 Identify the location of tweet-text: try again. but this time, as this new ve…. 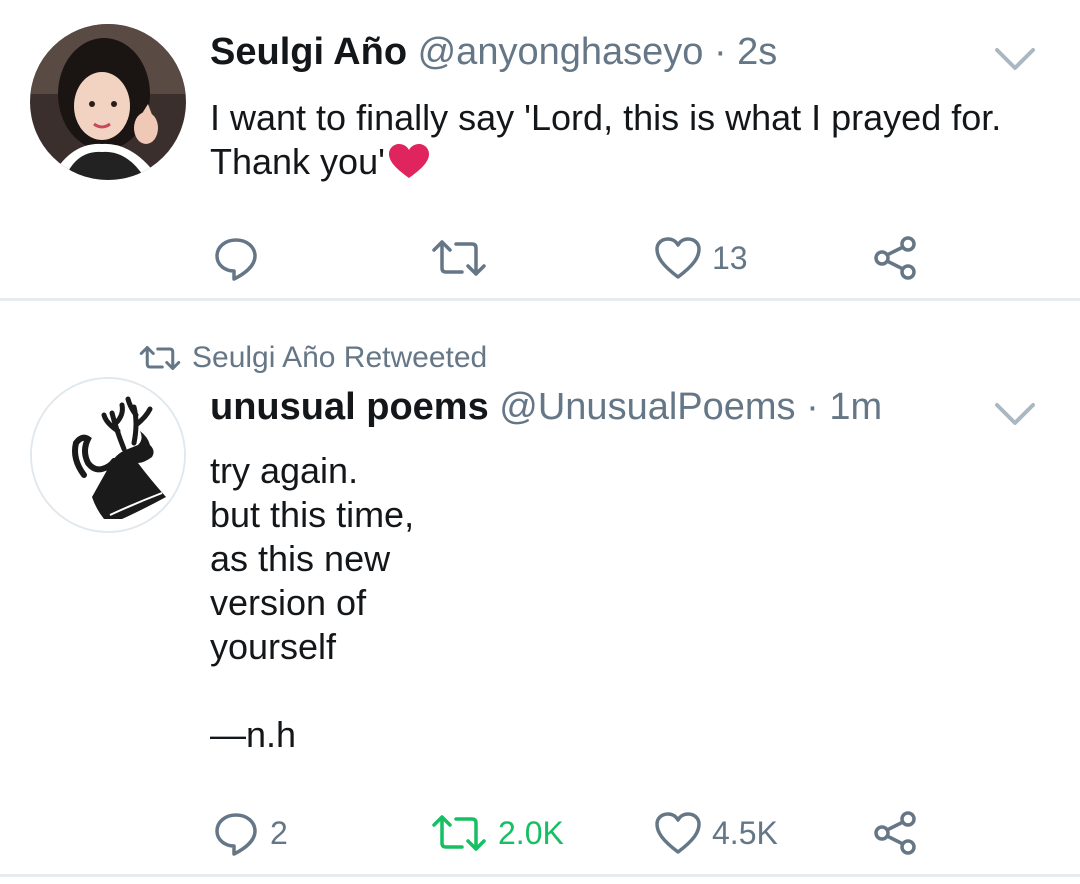
(312, 602).